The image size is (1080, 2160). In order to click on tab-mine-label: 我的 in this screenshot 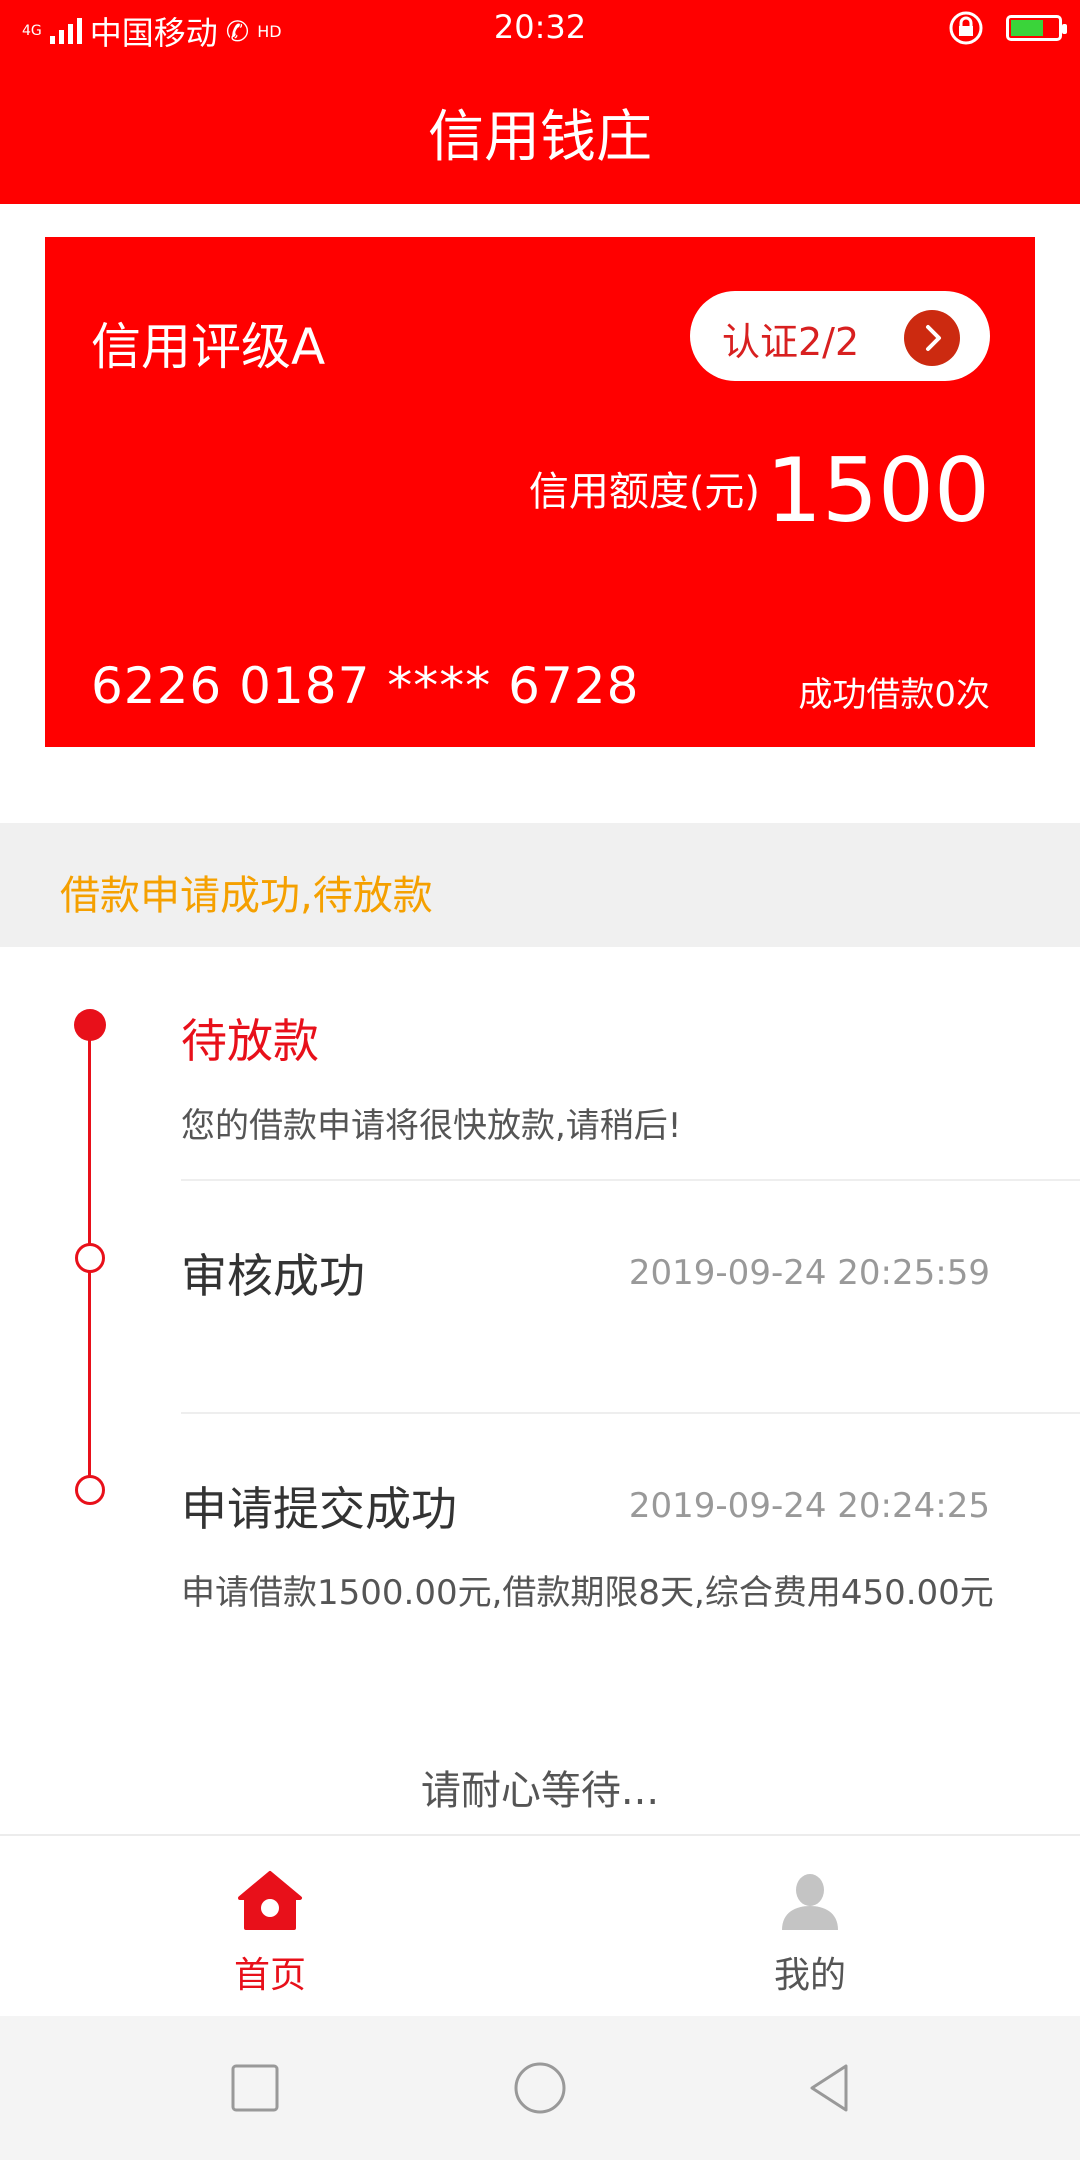, I will do `click(809, 1975)`.